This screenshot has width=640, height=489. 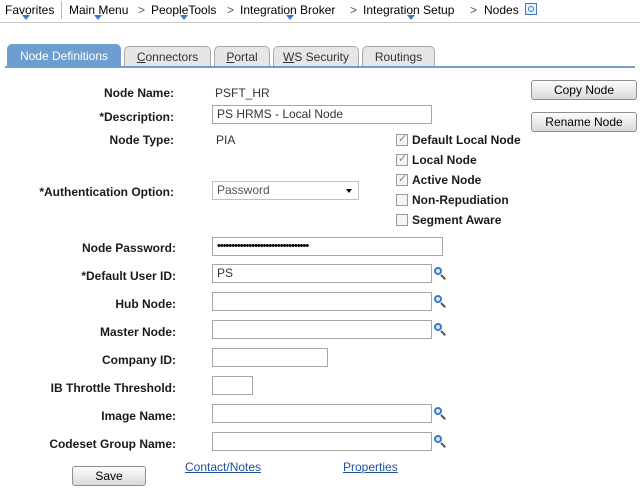 What do you see at coordinates (138, 93) in the screenshot?
I see `node-name-label: Node Name:` at bounding box center [138, 93].